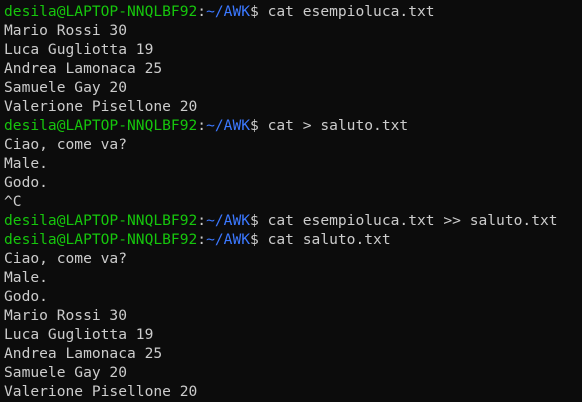 The image size is (582, 402). Describe the element at coordinates (338, 125) in the screenshot. I see `command-text: cat > saluto.txt` at that location.